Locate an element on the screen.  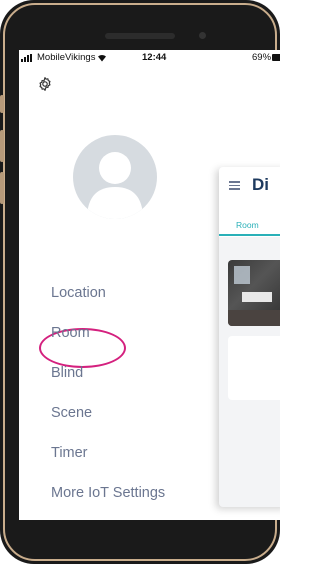
status-time: 12:44 is located at coordinates (154, 57).